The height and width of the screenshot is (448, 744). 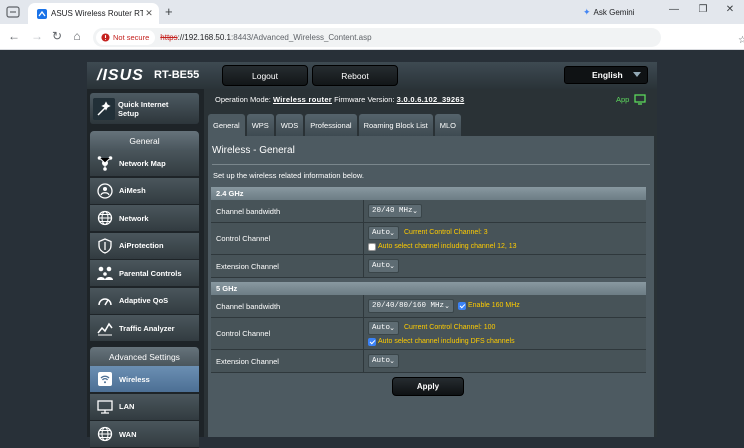 What do you see at coordinates (144, 246) in the screenshot?
I see `sidebar-item-aiprotection: AiProtection` at bounding box center [144, 246].